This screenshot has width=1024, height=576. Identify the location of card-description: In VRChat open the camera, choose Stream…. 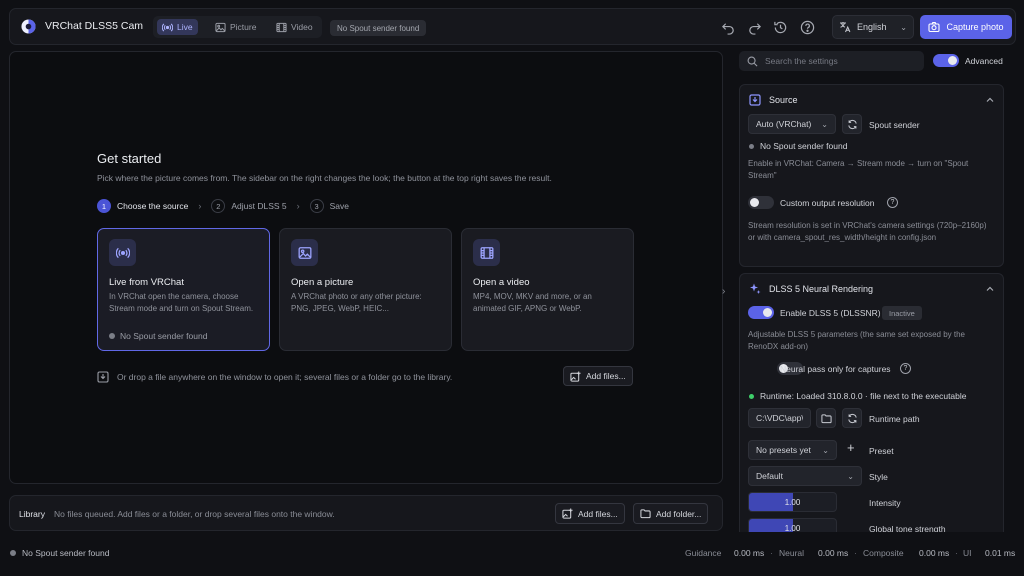
(181, 302).